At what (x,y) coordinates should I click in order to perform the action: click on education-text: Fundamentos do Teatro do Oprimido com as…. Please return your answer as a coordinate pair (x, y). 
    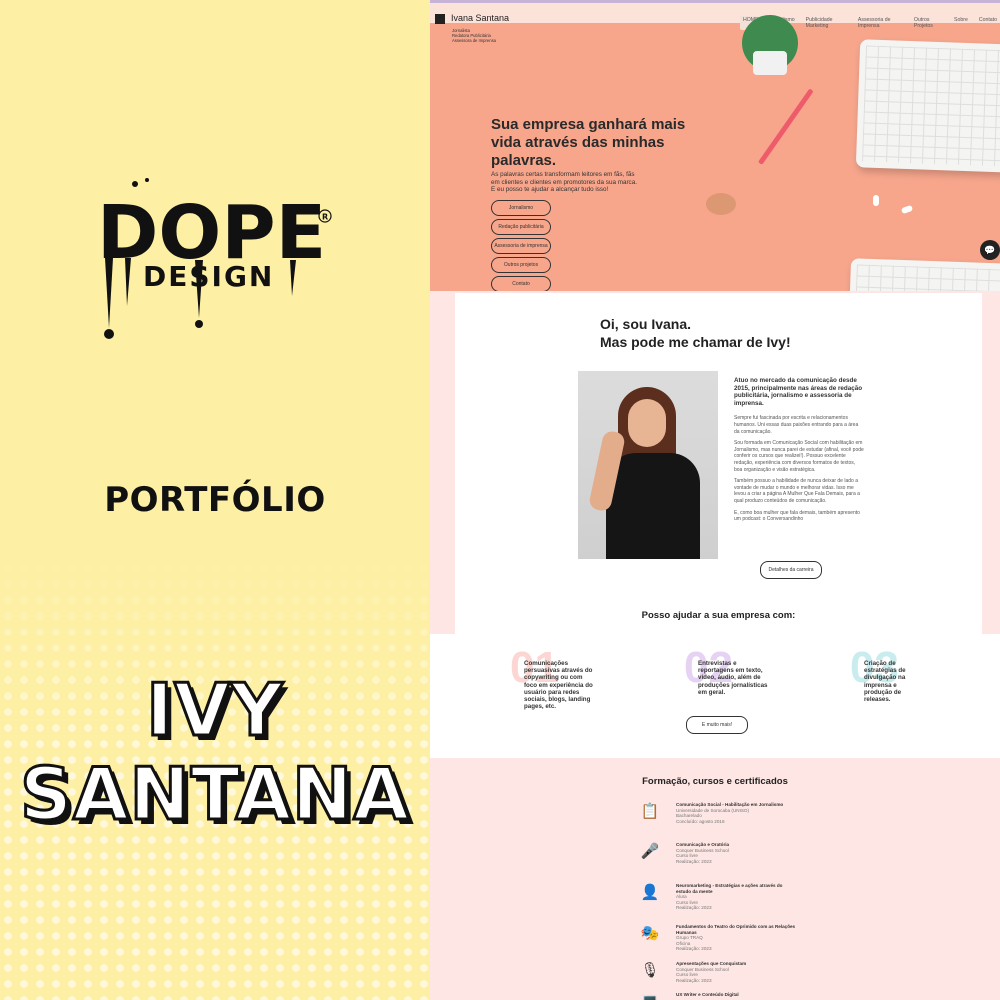
    Looking at the image, I should click on (736, 938).